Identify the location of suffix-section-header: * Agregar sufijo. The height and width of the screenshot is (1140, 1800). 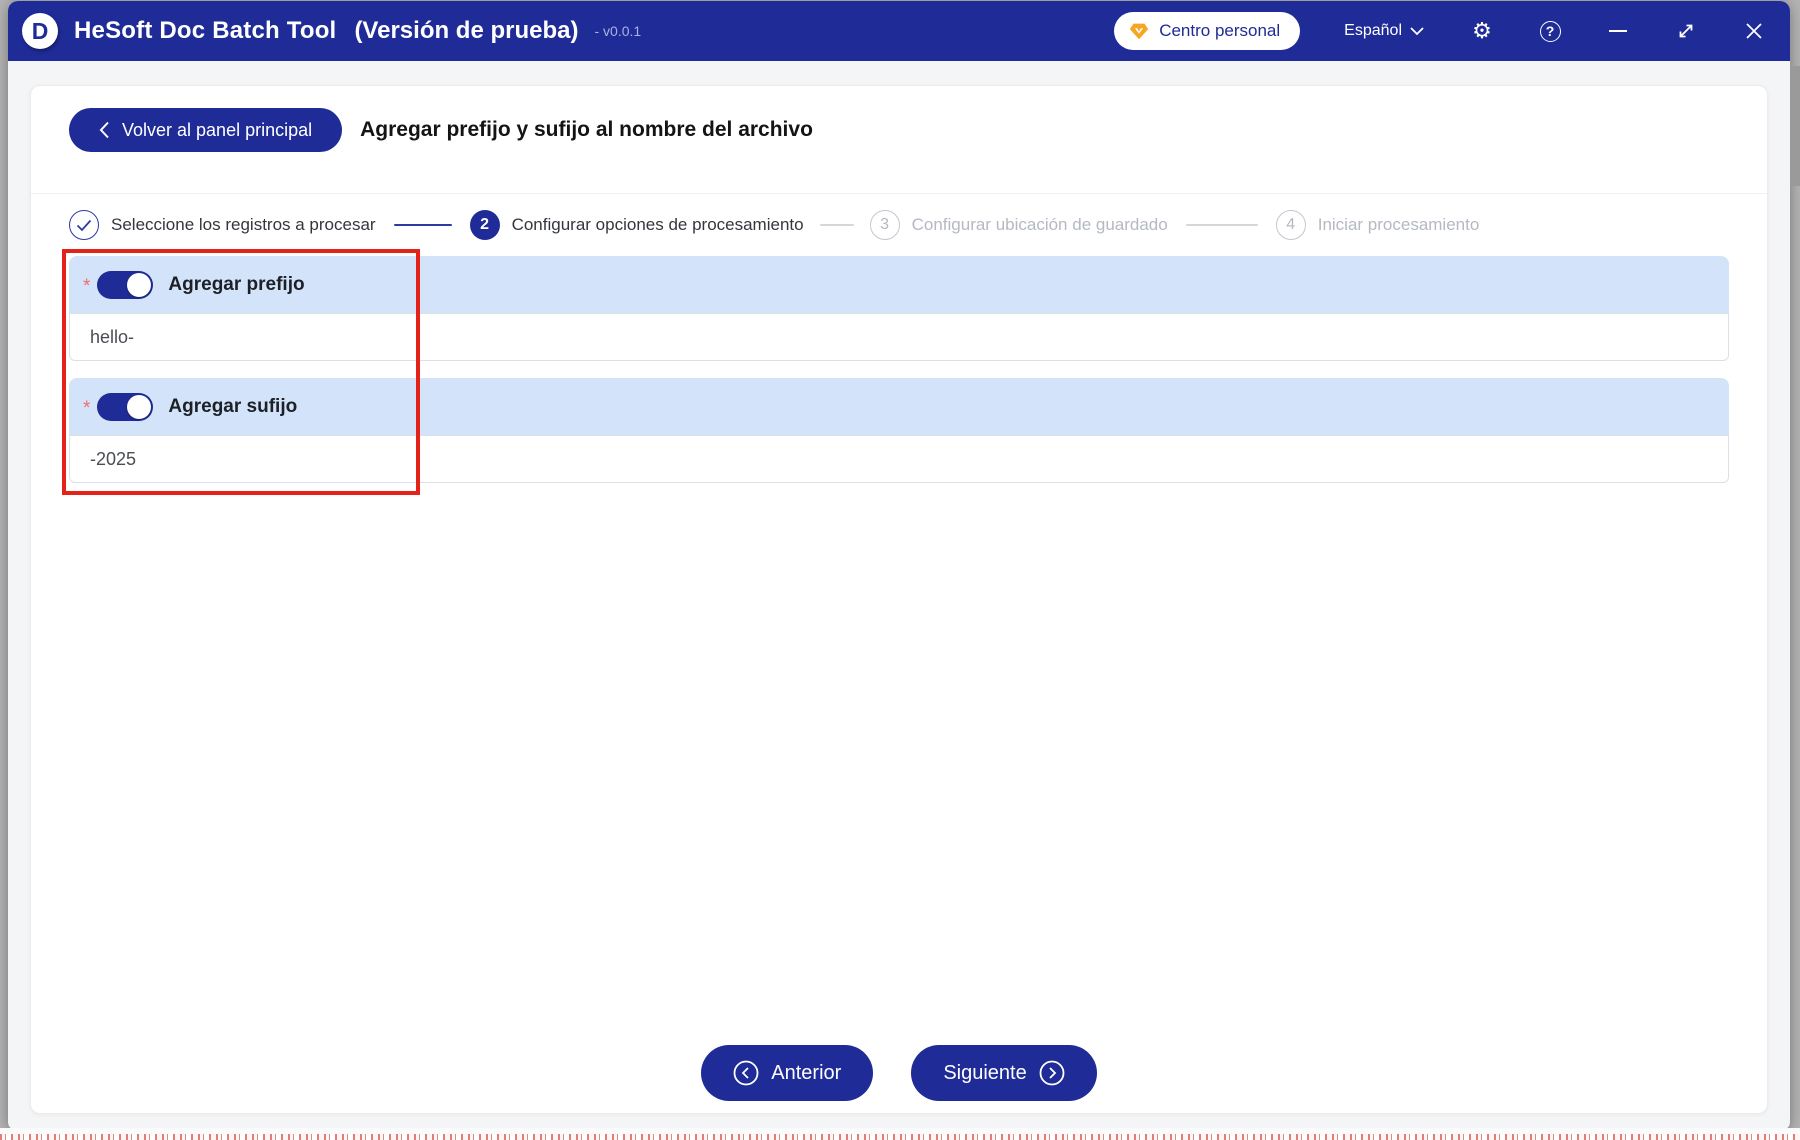
(899, 406).